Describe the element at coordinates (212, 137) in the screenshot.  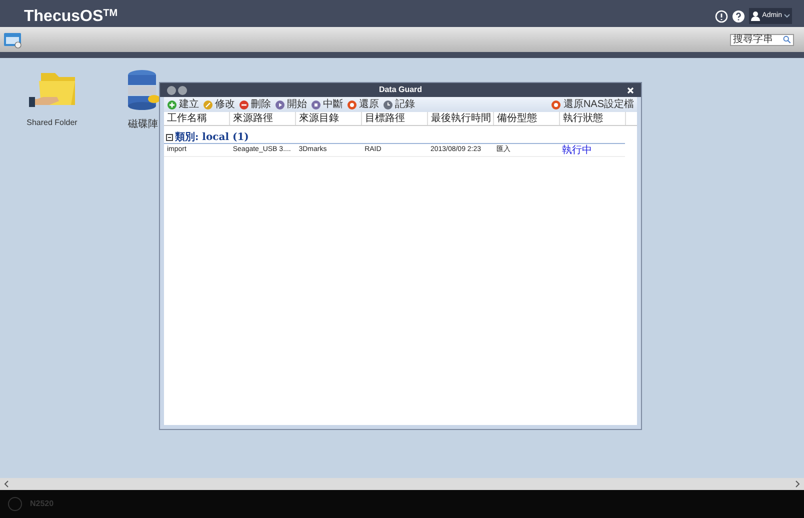
I see `group-label: 類別: local (1)` at that location.